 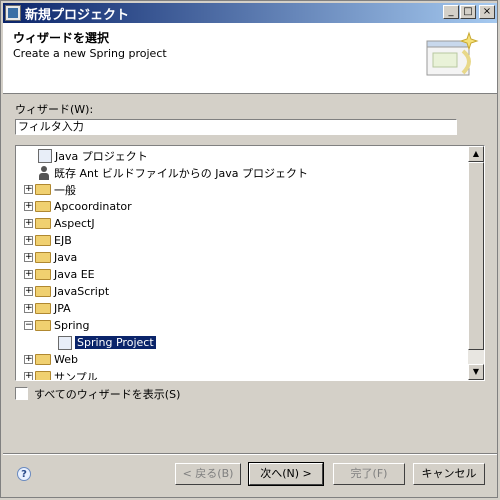 I want to click on help-icon: ?, so click(x=24, y=474).